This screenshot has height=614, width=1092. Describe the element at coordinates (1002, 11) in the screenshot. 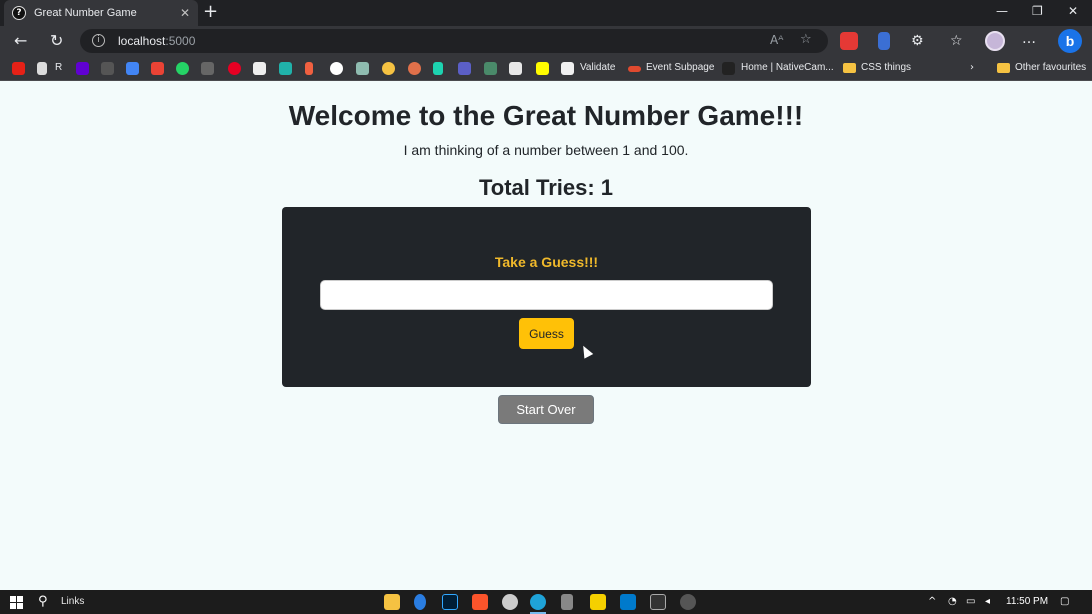

I see `minimize-icon: —` at that location.